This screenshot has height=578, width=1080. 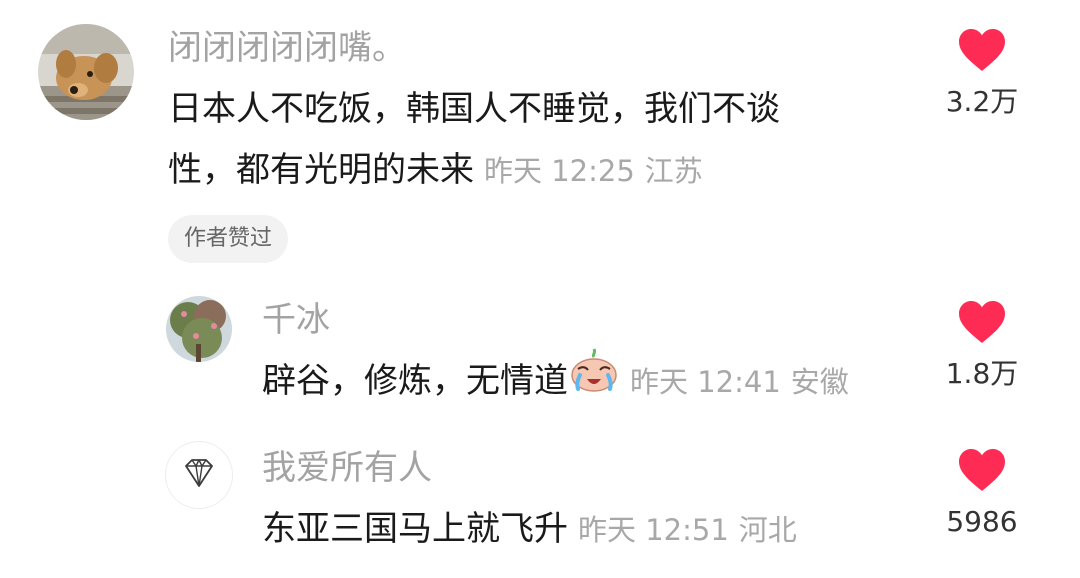 I want to click on comment-text: 辟谷，修炼，无情道 昨天 12:41 安徽, so click(x=555, y=379).